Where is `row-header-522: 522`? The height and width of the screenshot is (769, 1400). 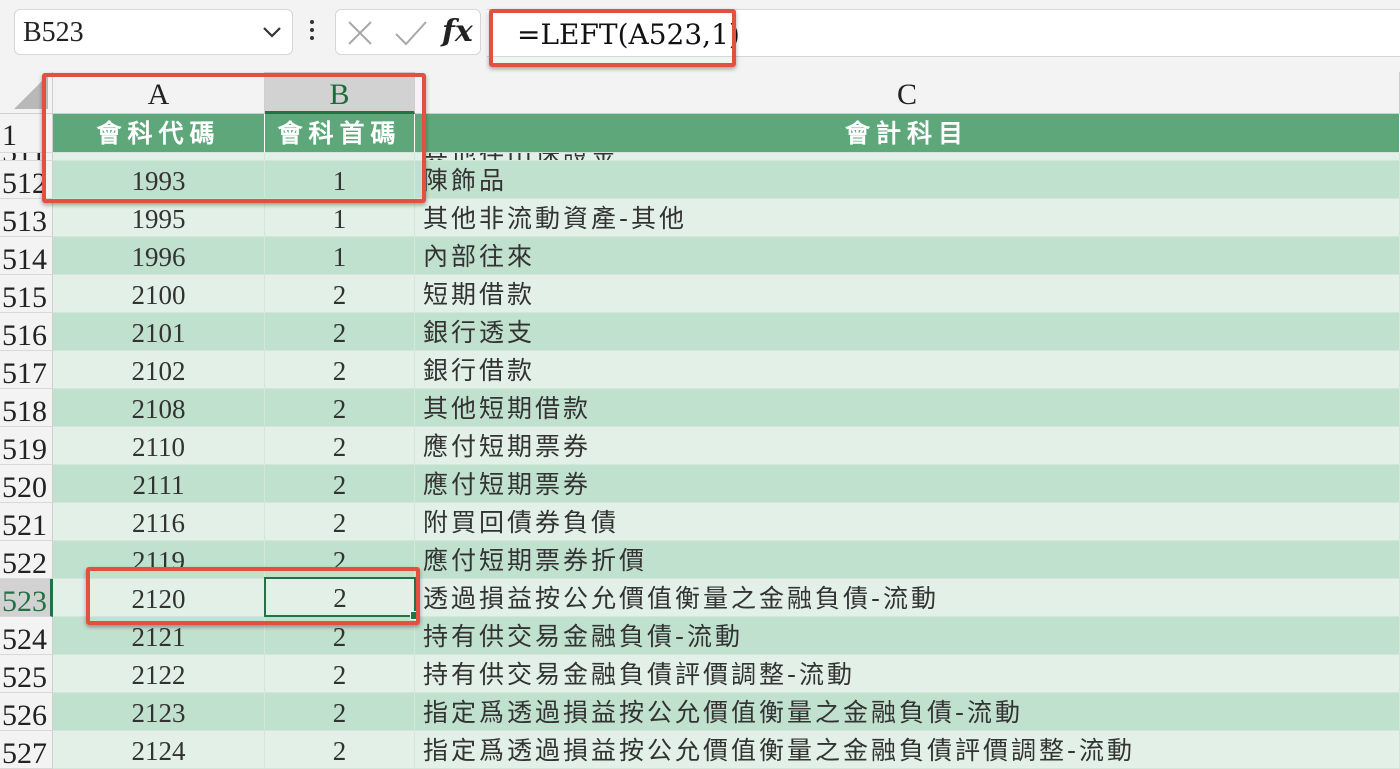
row-header-522: 522 is located at coordinates (26, 560).